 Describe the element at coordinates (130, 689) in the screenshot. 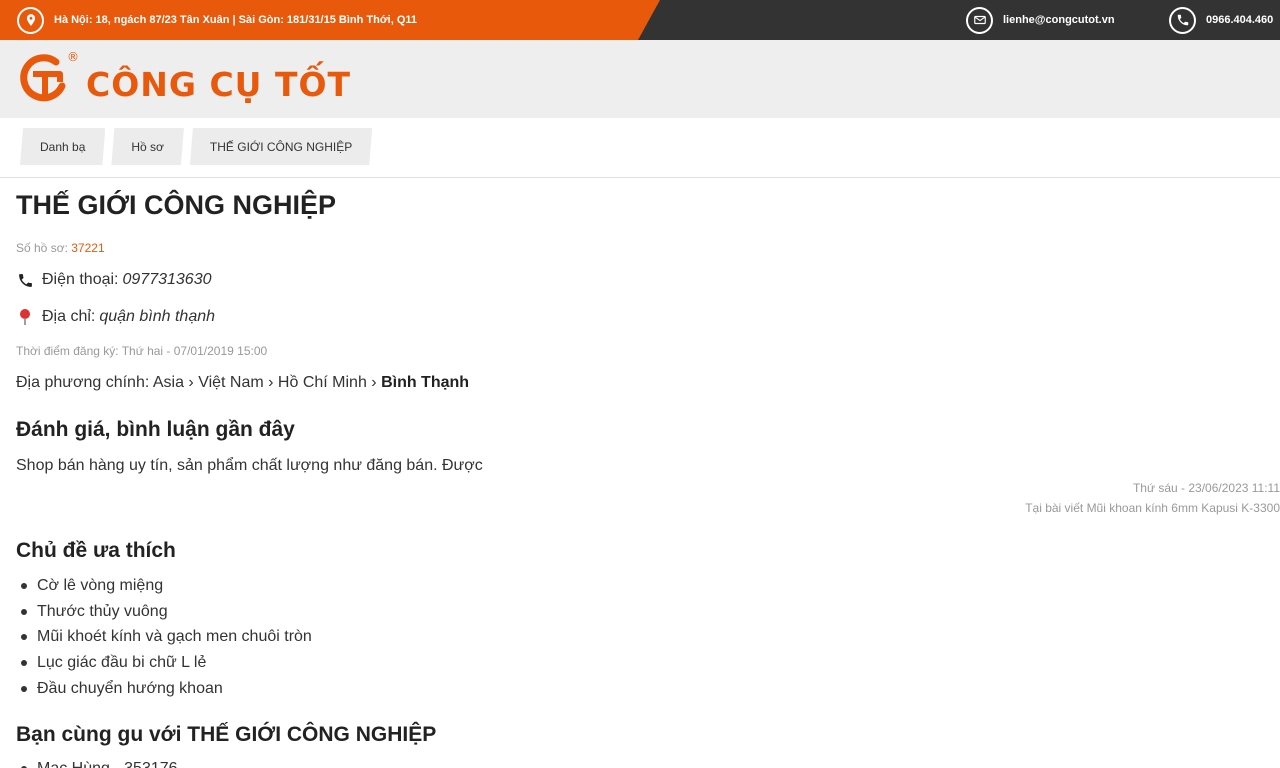

I see `topic-label: Đầu chuyển hướng khoan` at that location.